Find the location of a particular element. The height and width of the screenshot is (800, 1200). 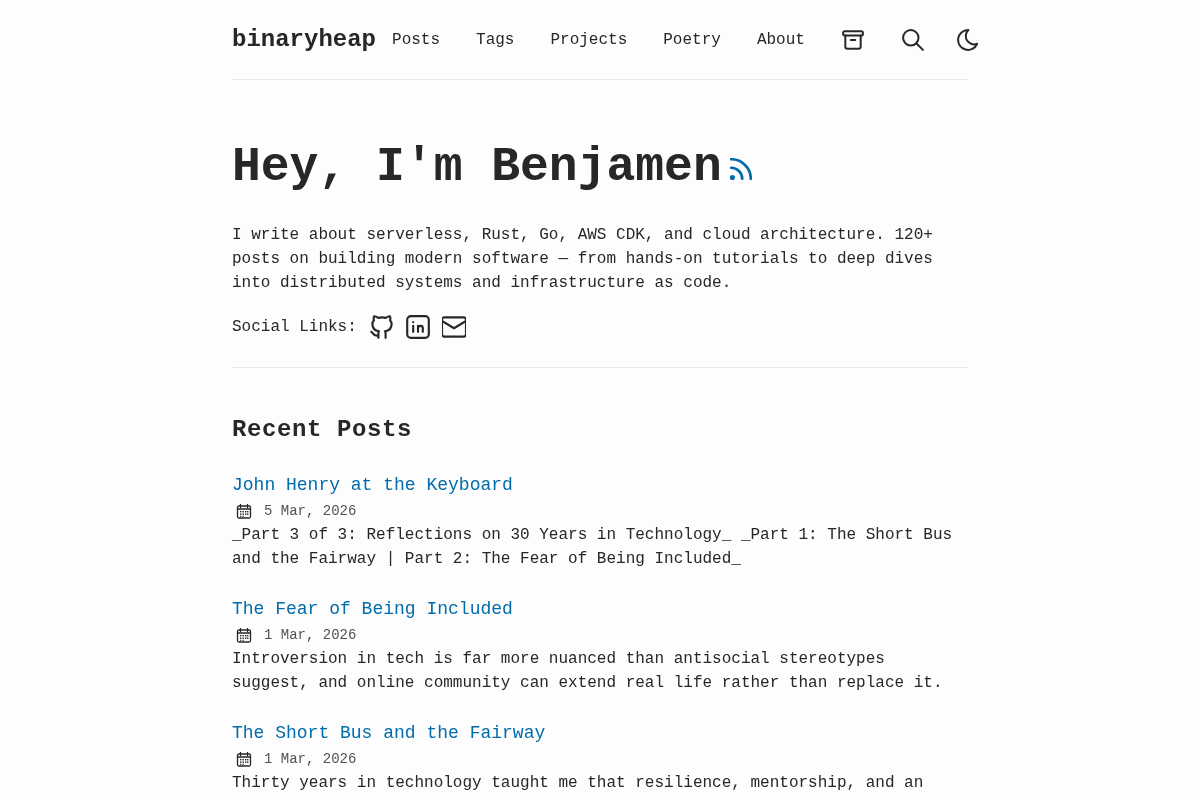

intro-paragraph: I write about serverless, Rust, Go, AWS CDK, and cloud architecture. 120+ posts on building modern software — from hands-on tutorials to deep dives into distributed systems and infrastructure as code. is located at coordinates (583, 259).